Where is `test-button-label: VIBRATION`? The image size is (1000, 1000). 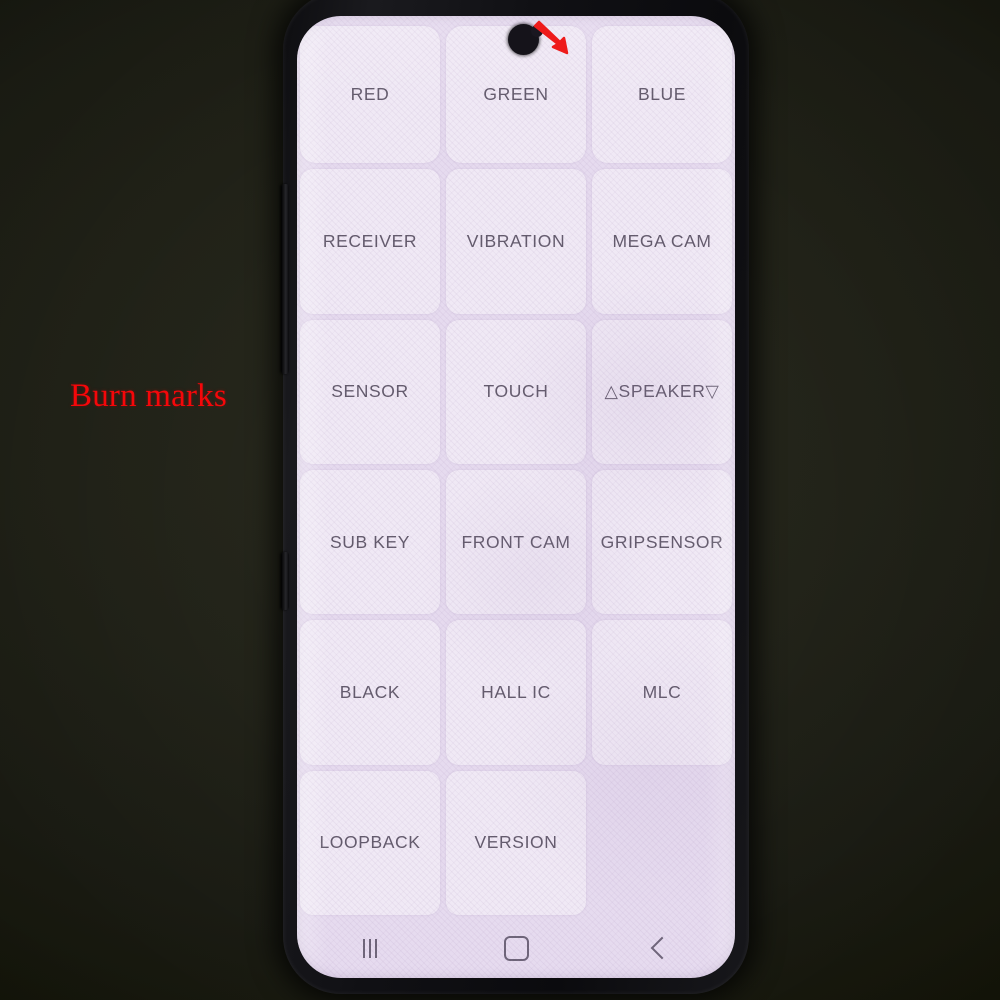 test-button-label: VIBRATION is located at coordinates (516, 240).